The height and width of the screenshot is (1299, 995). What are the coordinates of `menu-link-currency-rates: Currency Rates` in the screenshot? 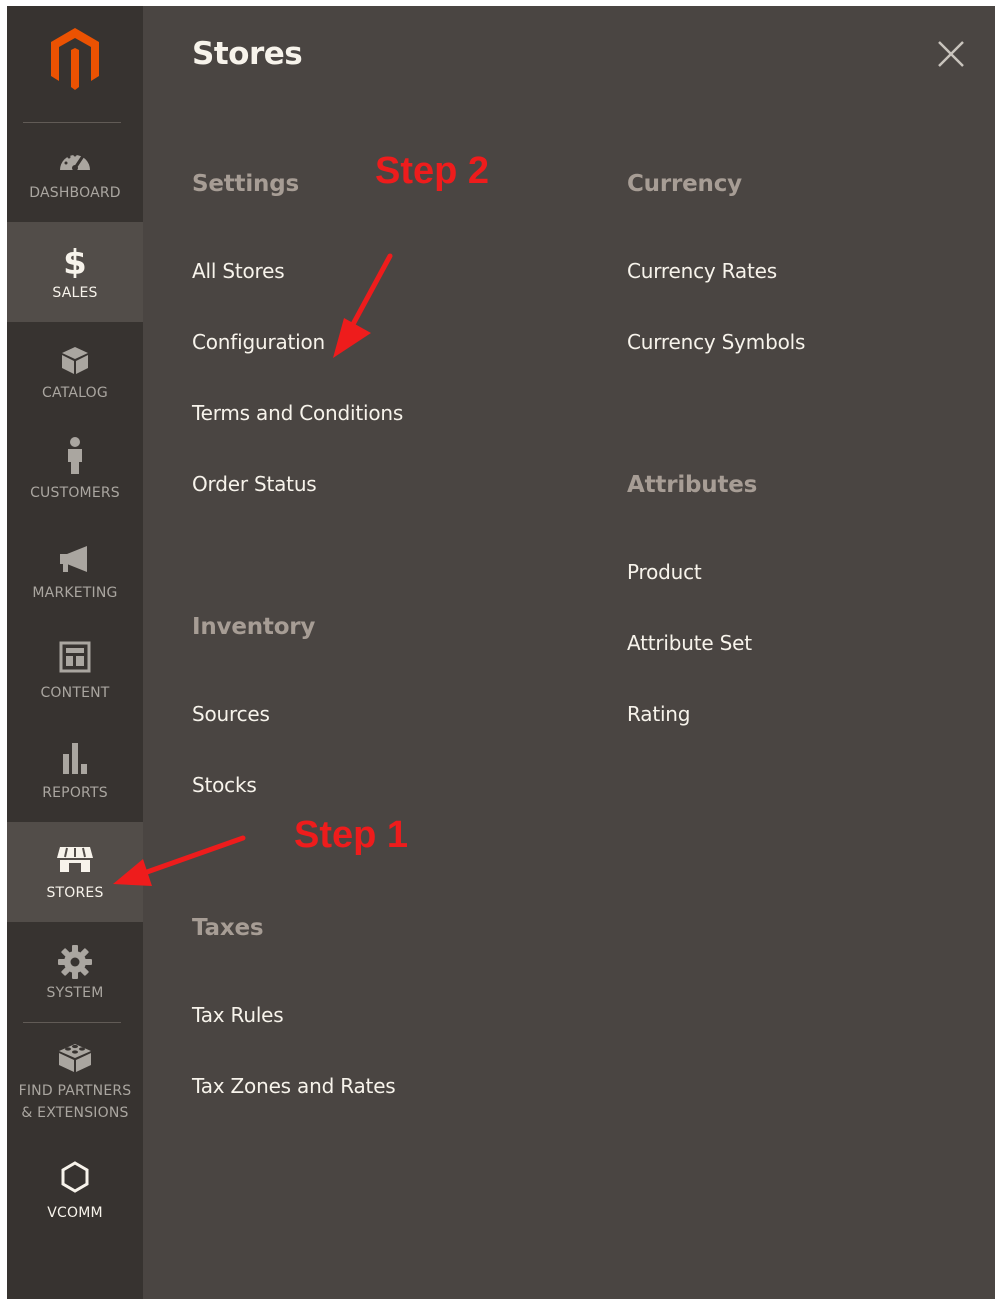 It's located at (702, 271).